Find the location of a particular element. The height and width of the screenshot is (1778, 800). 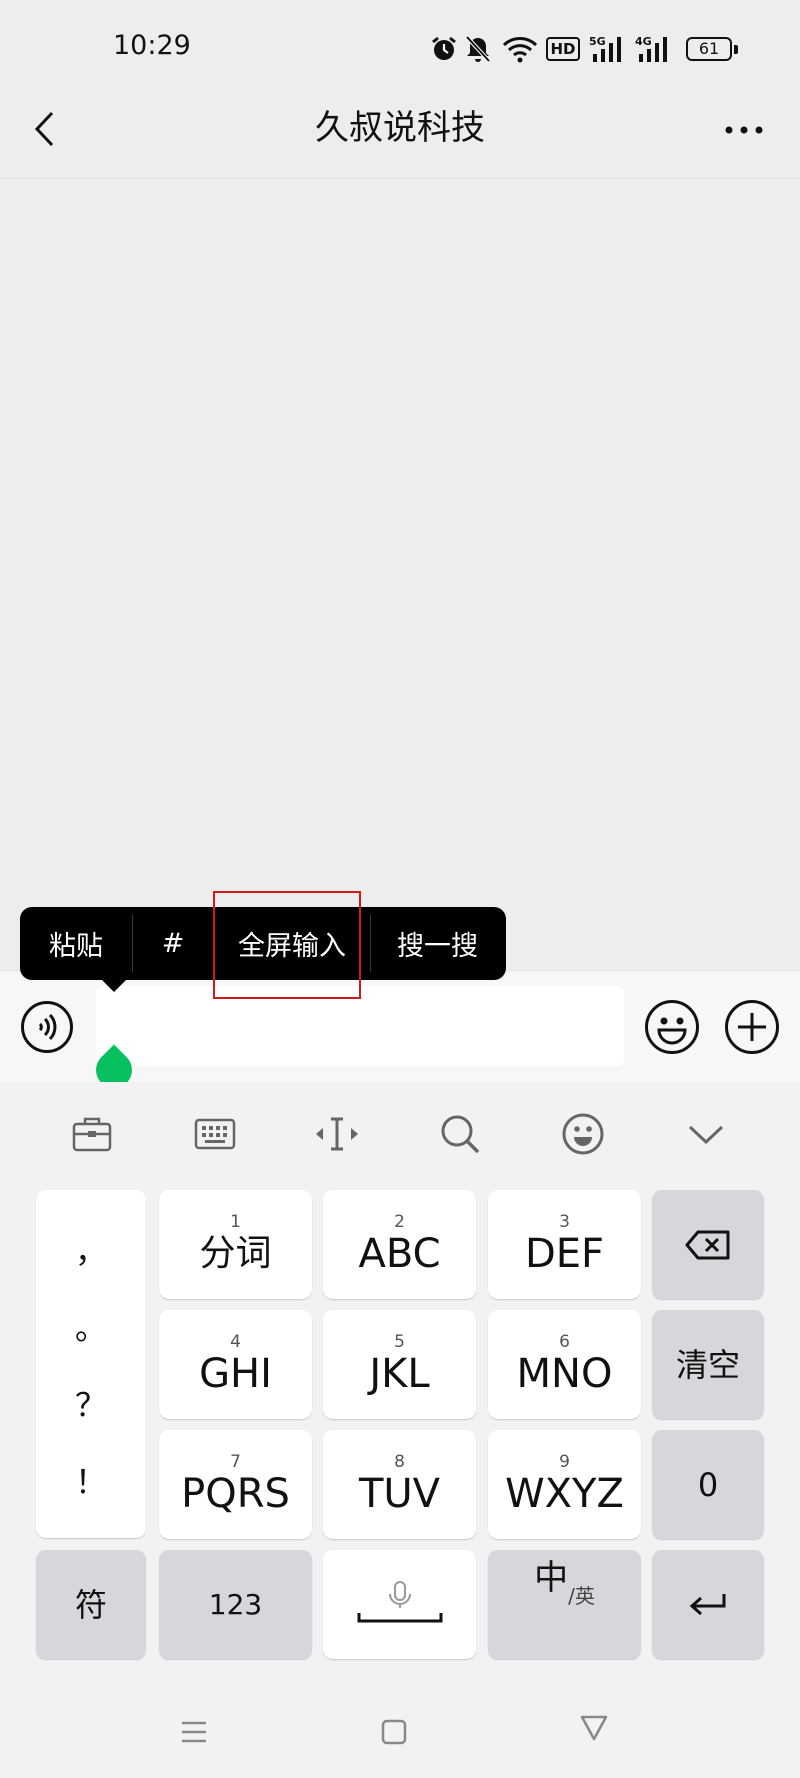

keyboard-switch-button is located at coordinates (215, 1134).